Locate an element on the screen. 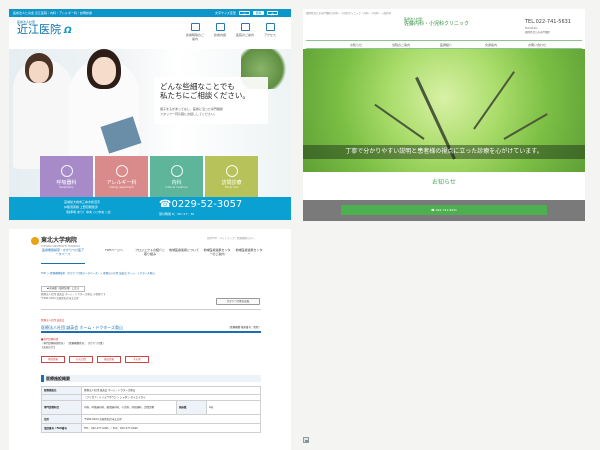 This screenshot has width=600, height=450. hero-sub-1: 親子まるがあってなし、医療に沿った専門相談 is located at coordinates (191, 109).